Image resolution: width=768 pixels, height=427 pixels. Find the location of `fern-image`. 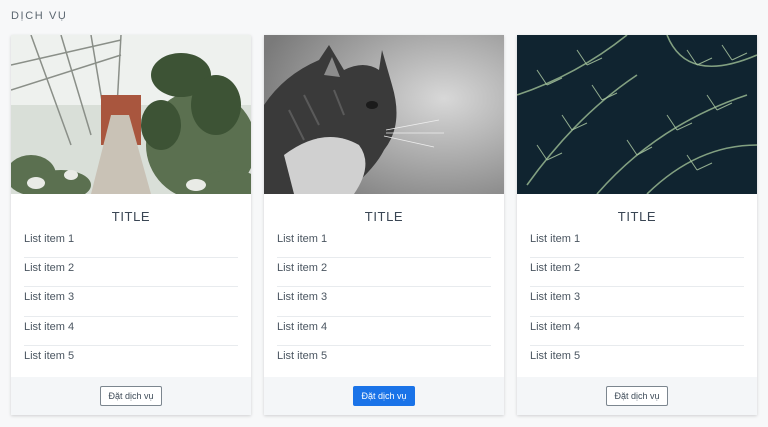

fern-image is located at coordinates (637, 114).